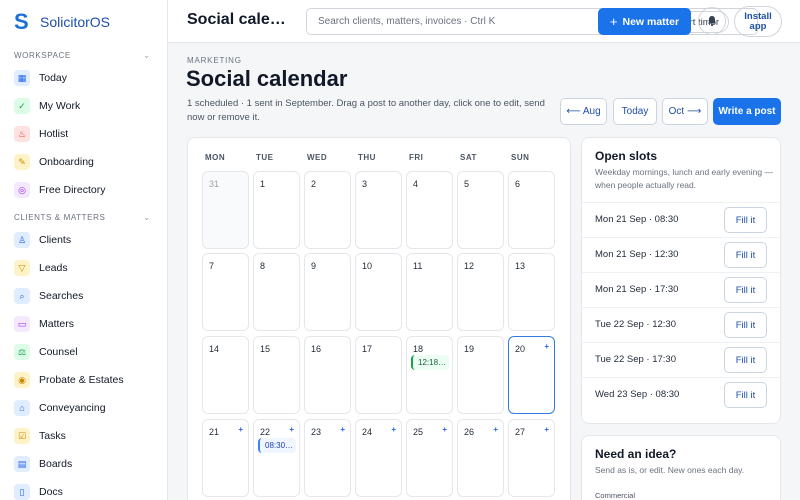 This screenshot has height=500, width=800. Describe the element at coordinates (265, 349) in the screenshot. I see `day-number: 15` at that location.